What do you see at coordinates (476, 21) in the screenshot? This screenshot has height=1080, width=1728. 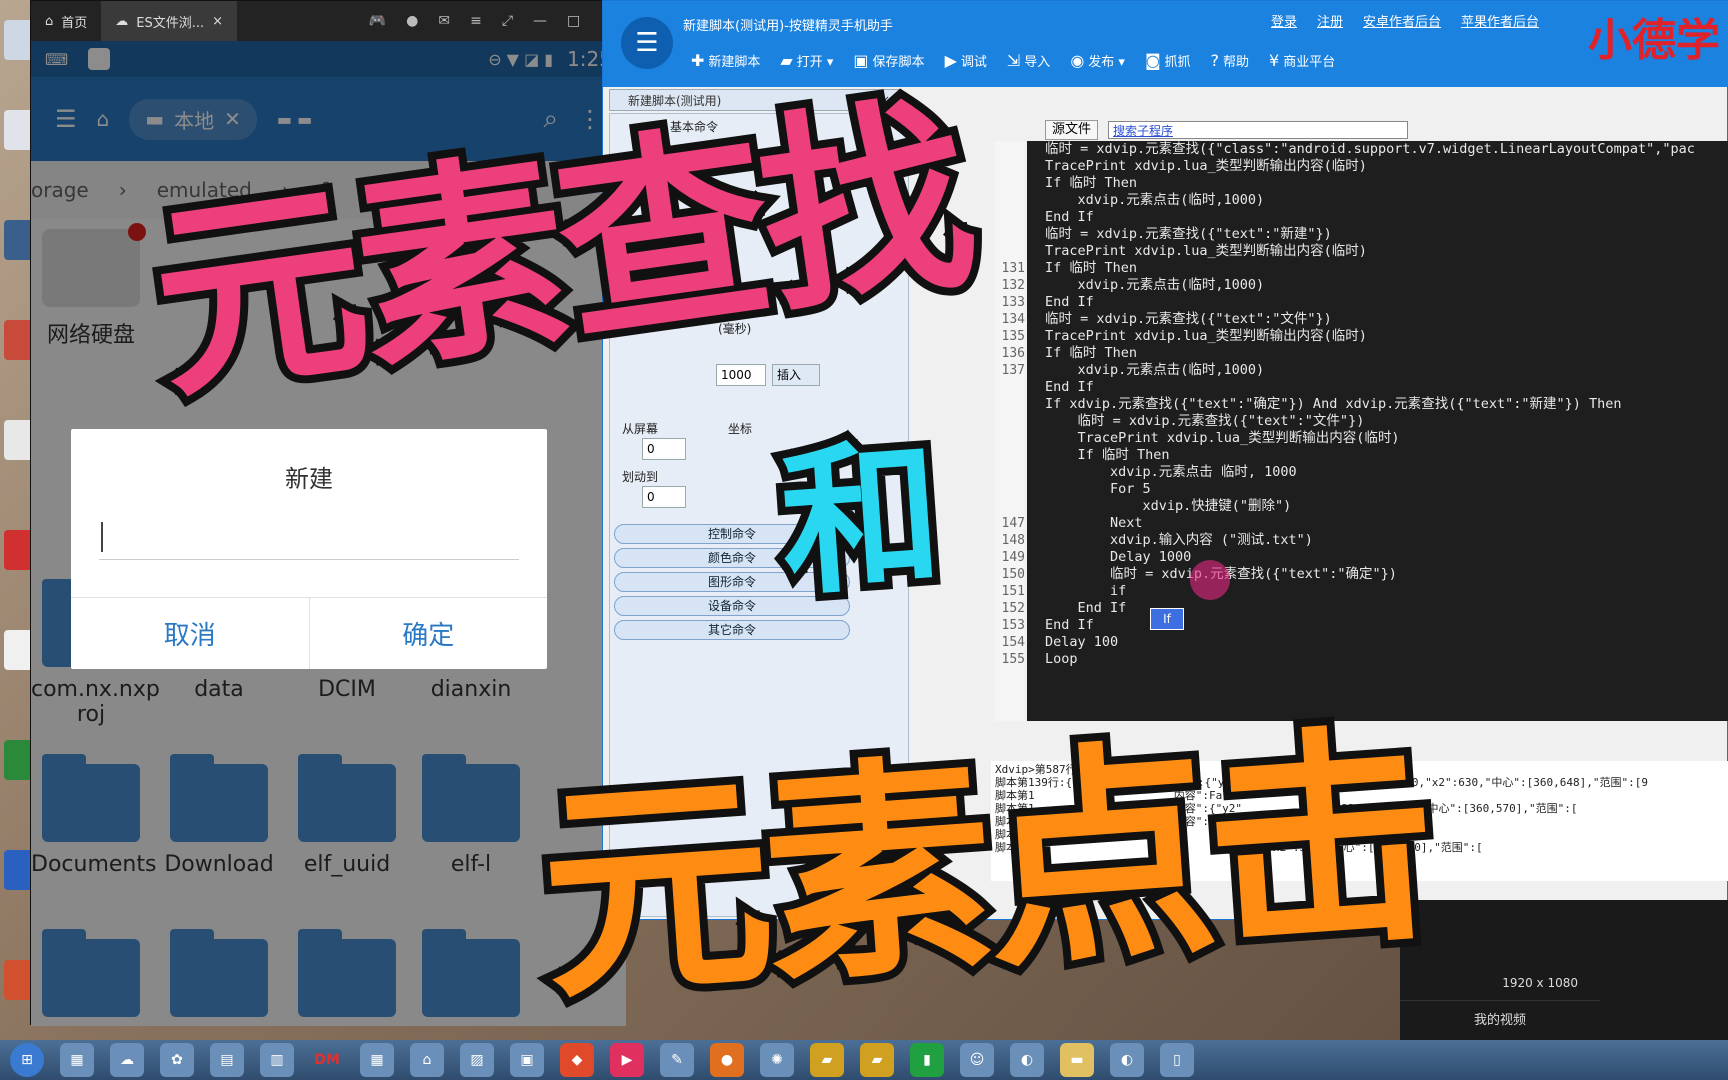 I see `menu-icon: ≡` at bounding box center [476, 21].